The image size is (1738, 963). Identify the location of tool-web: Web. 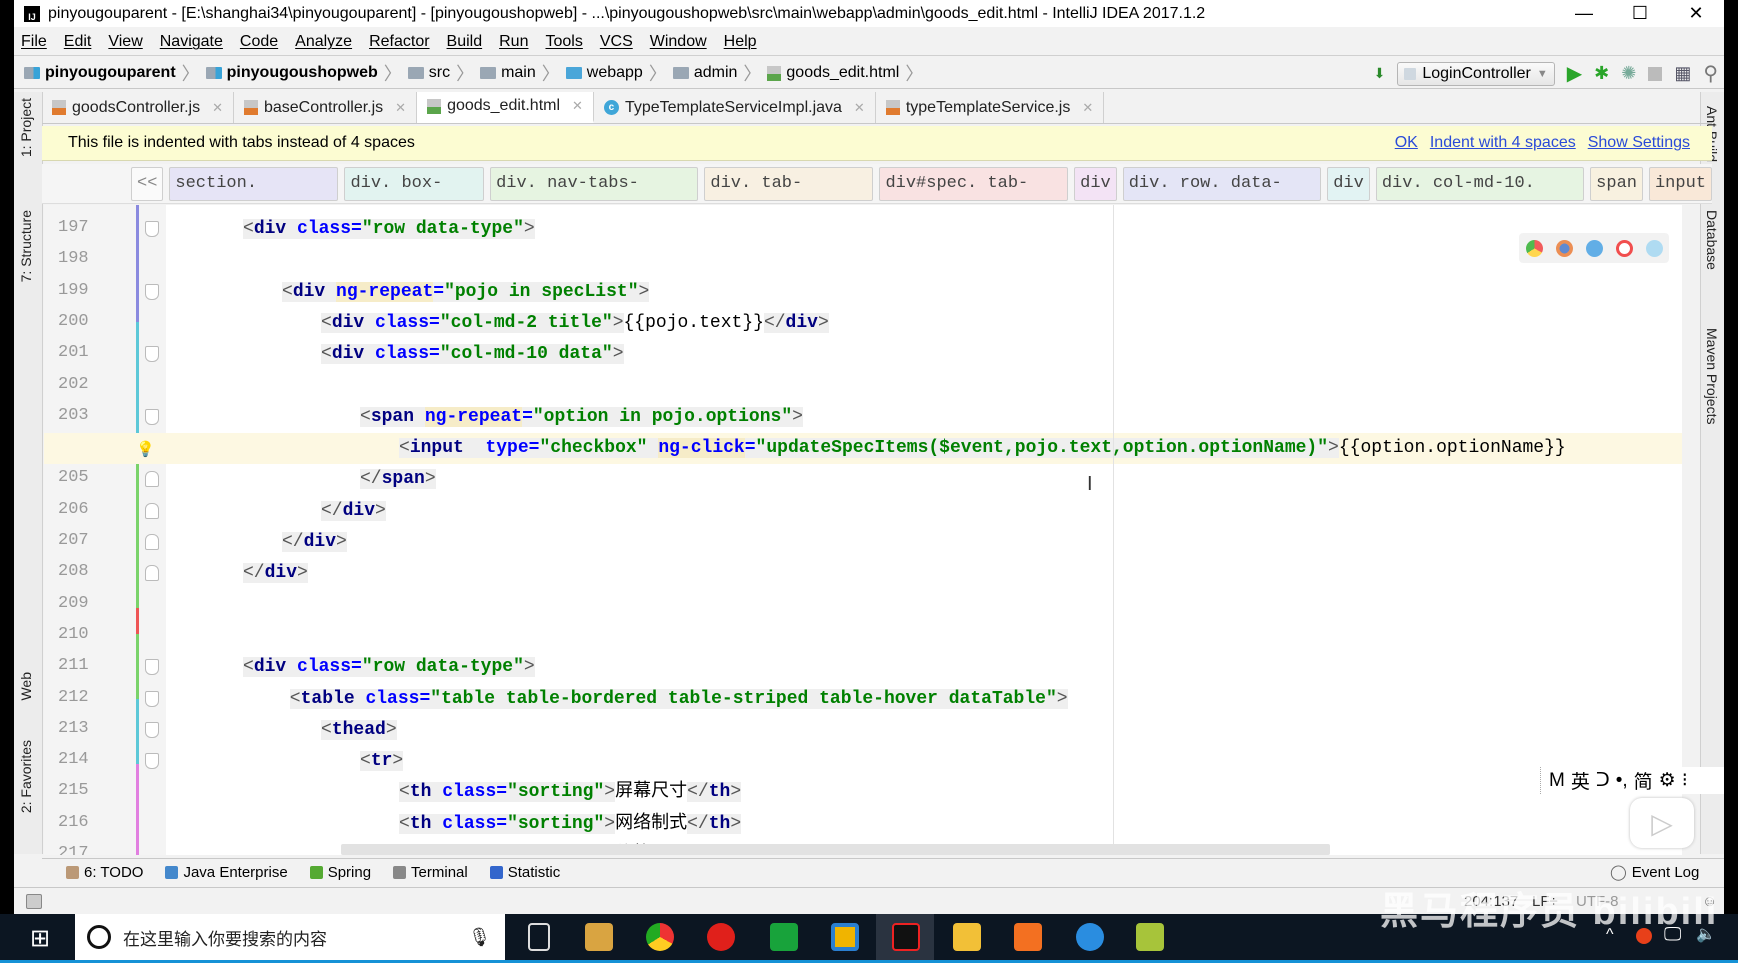
(26, 686).